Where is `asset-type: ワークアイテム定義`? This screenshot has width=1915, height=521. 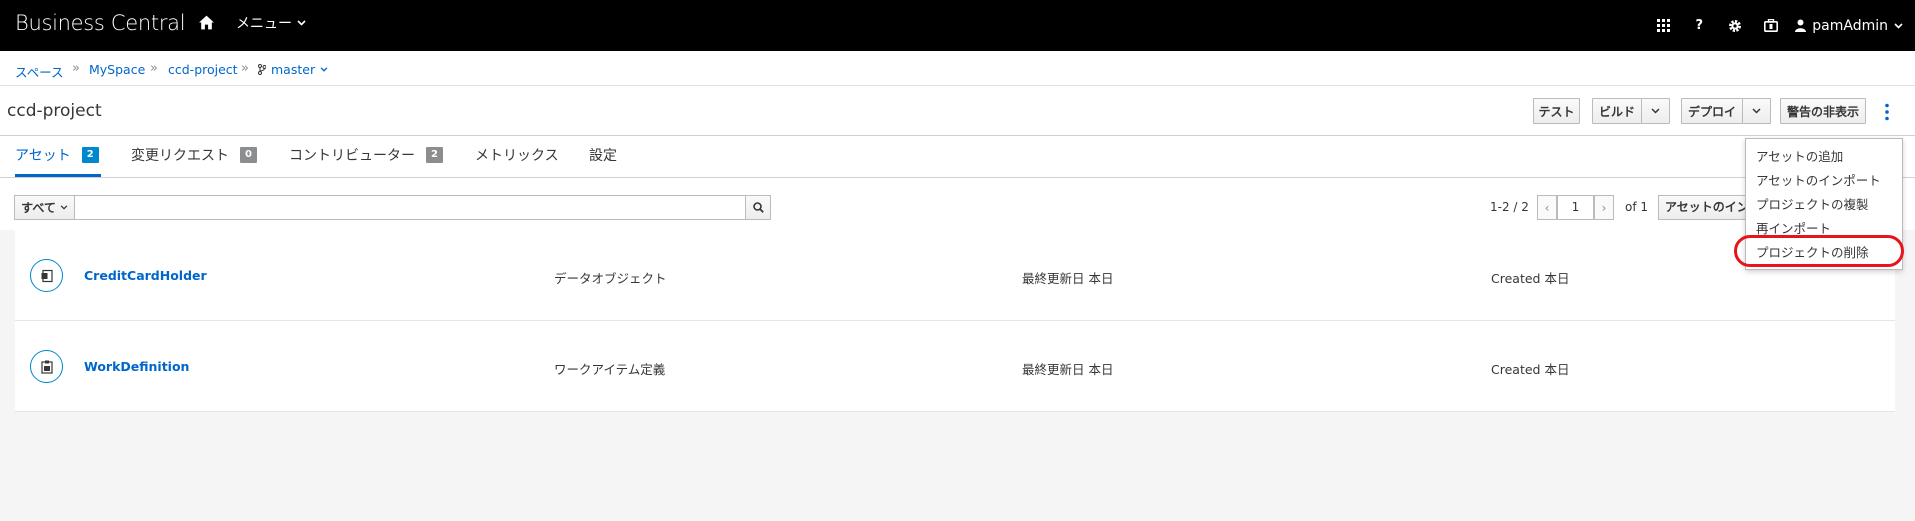
asset-type: ワークアイテム定義 is located at coordinates (610, 369).